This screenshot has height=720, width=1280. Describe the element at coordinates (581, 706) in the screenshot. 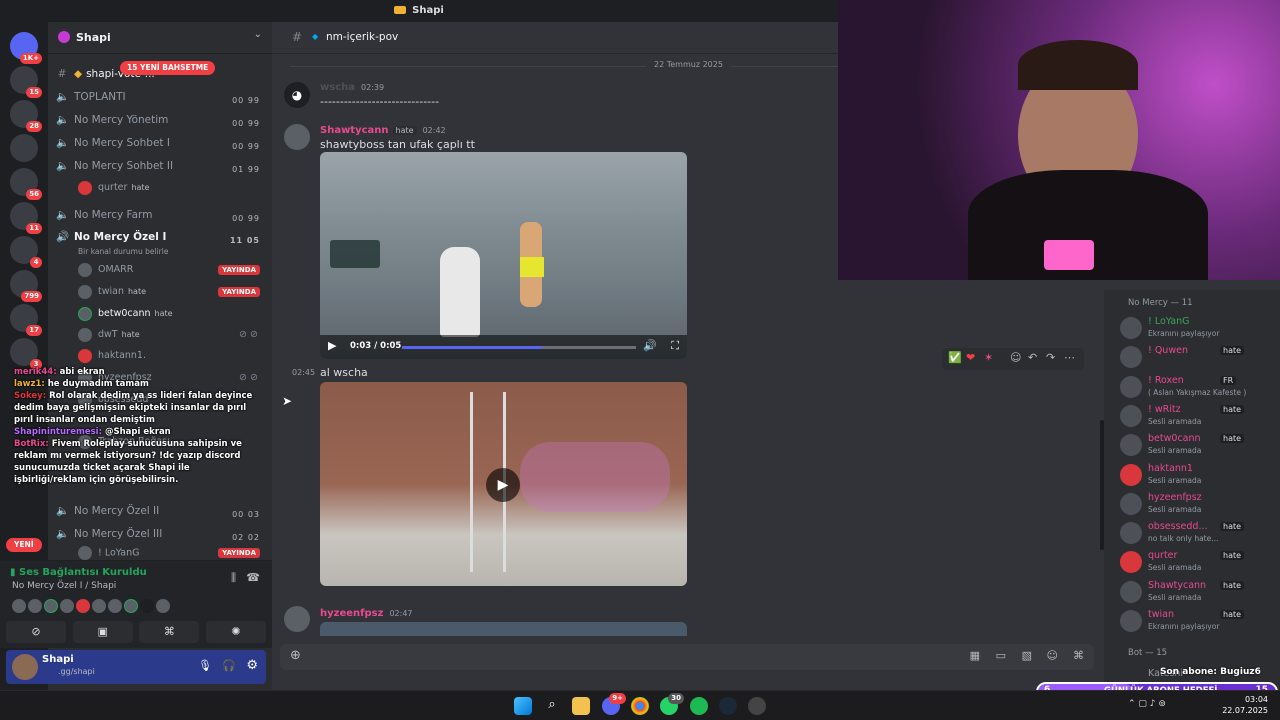

I see `file-explorer-icon` at that location.